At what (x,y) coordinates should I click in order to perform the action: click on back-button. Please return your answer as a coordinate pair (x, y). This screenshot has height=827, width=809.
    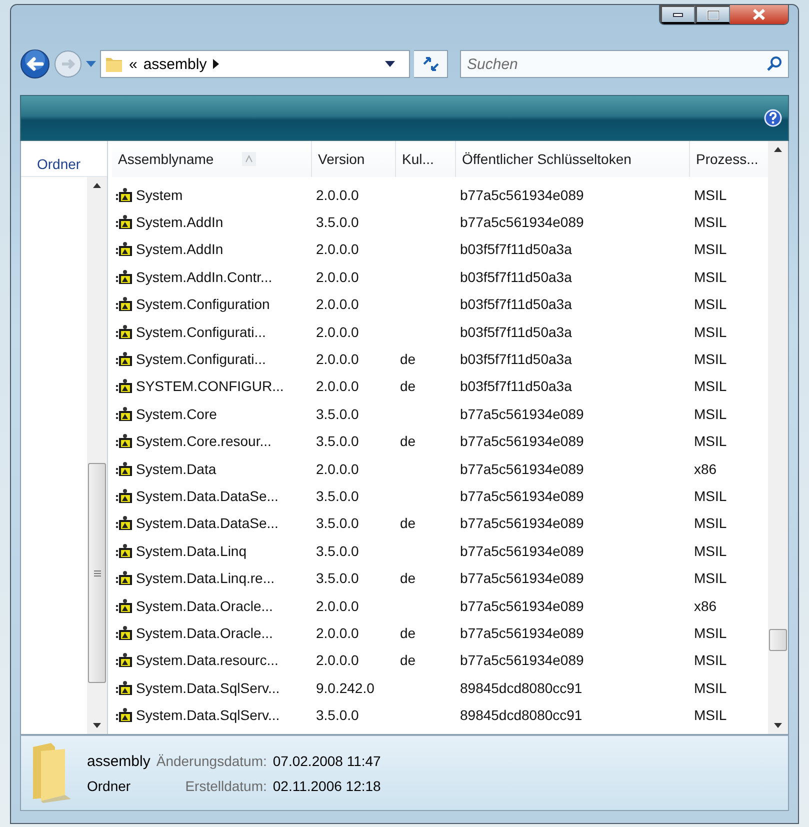
    Looking at the image, I should click on (35, 64).